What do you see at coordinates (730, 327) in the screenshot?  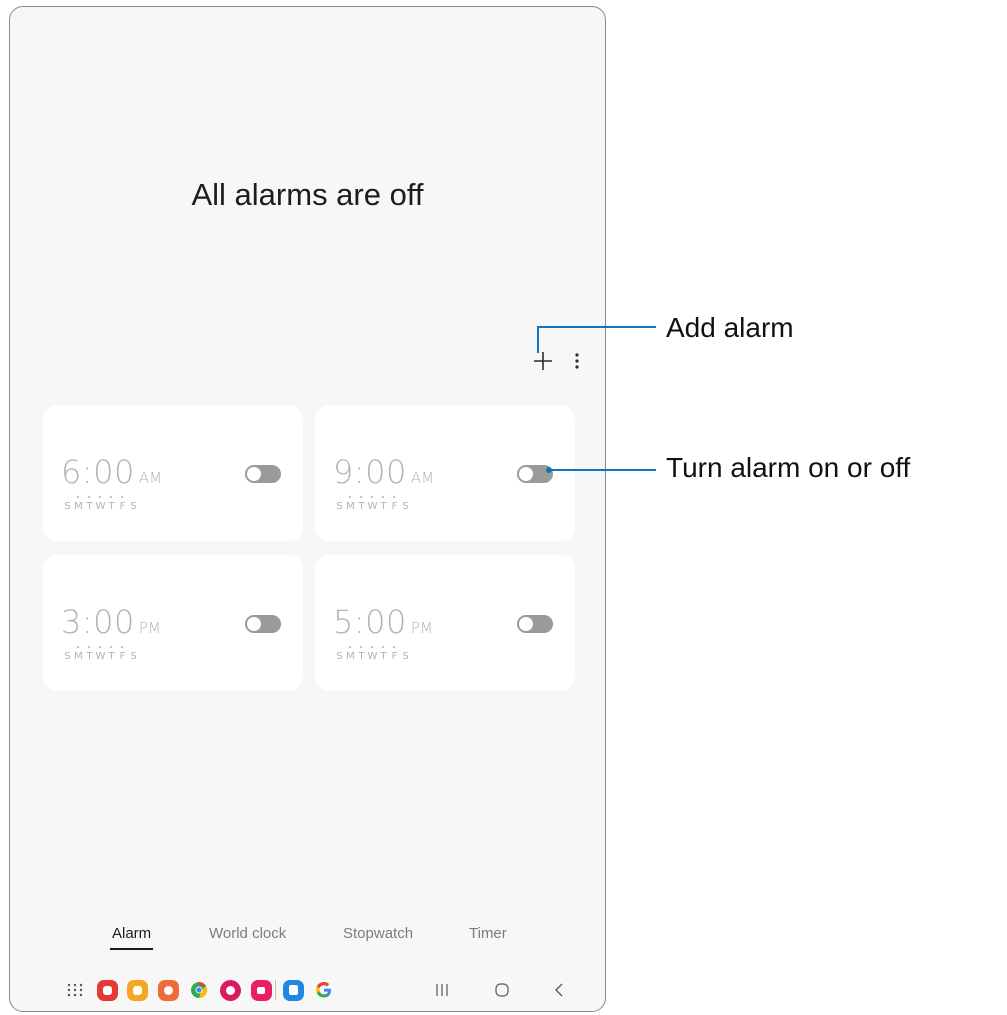 I see `add-alarm-callout-label: Add alarm` at bounding box center [730, 327].